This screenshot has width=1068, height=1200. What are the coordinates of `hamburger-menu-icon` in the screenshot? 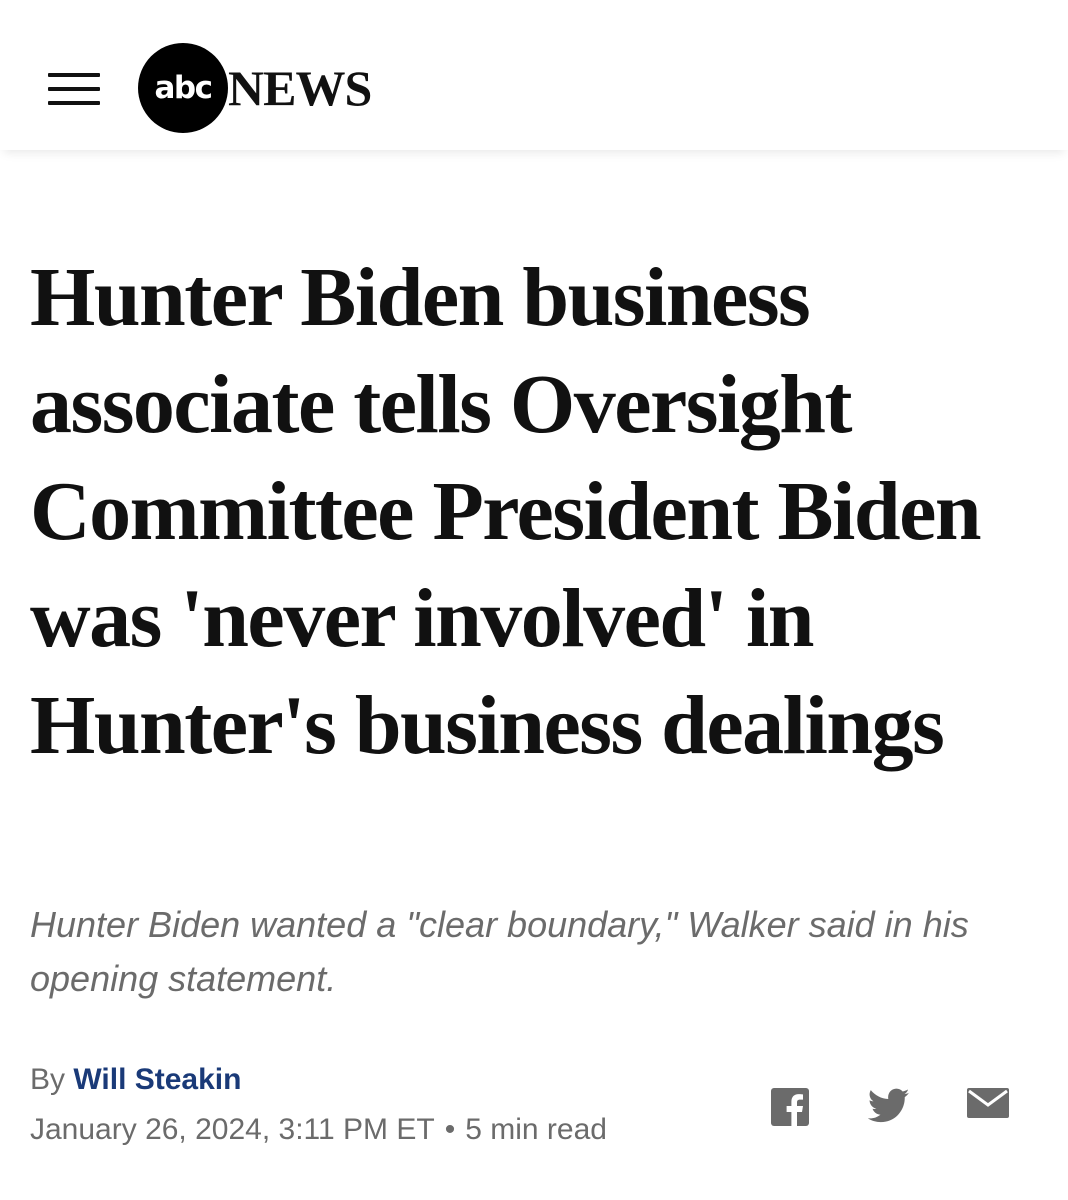 It's located at (74, 90).